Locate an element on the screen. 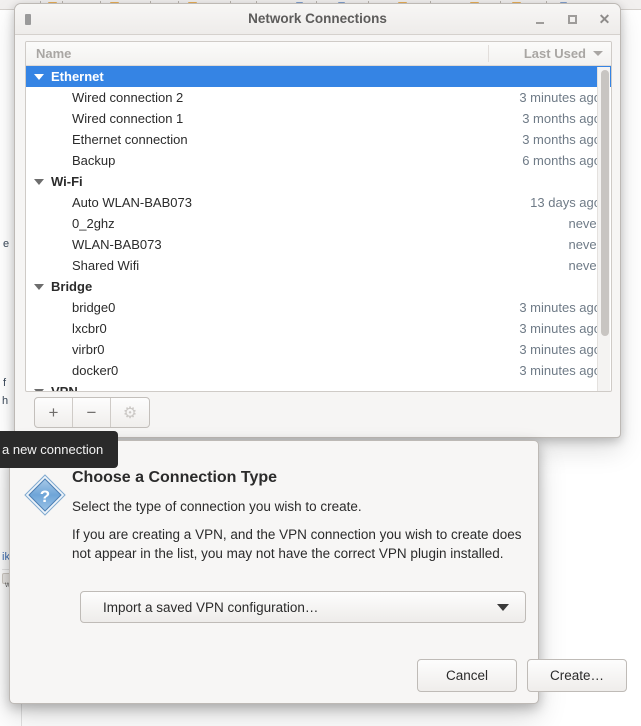  header-separator is located at coordinates (488, 53).